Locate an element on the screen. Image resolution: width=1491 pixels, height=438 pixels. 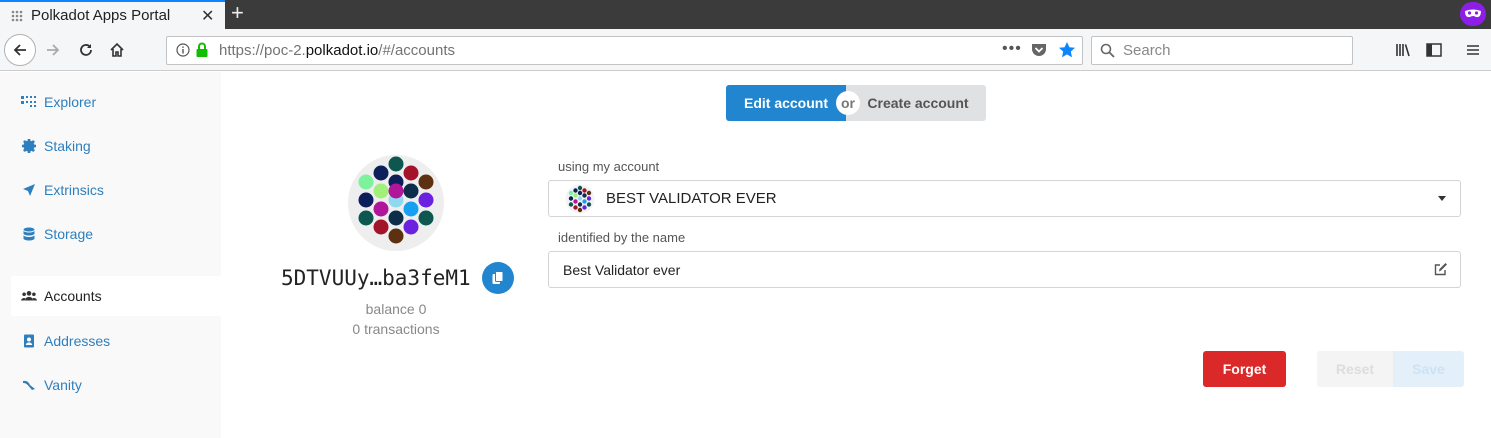
edit-icon is located at coordinates (1440, 269).